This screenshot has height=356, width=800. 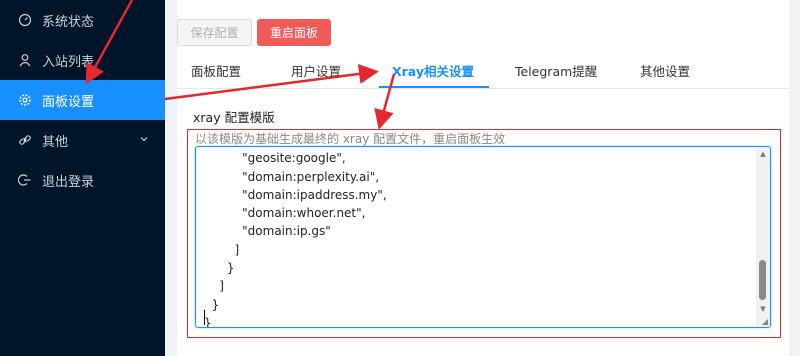 What do you see at coordinates (25, 100) in the screenshot?
I see `gear-icon` at bounding box center [25, 100].